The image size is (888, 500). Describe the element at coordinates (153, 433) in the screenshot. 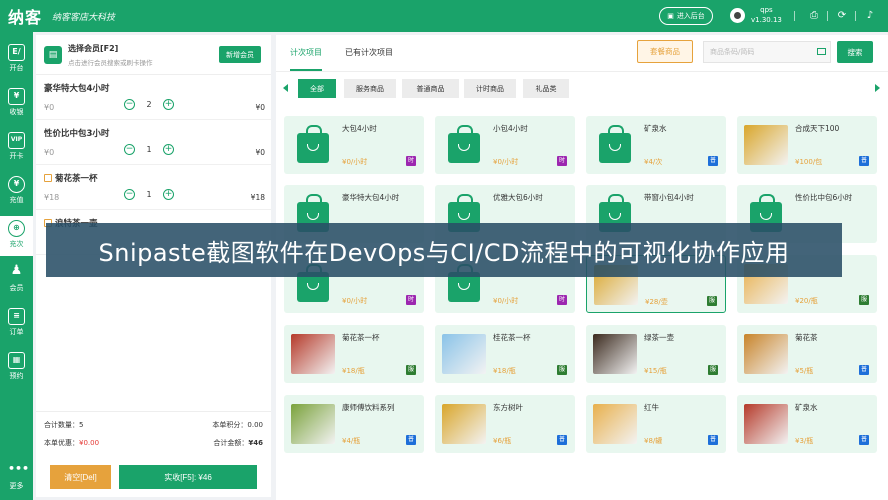

I see `cart-summary: 合计数量：5 本单积分：0.00 本单优惠：¥0.00 合计金额：¥46` at that location.